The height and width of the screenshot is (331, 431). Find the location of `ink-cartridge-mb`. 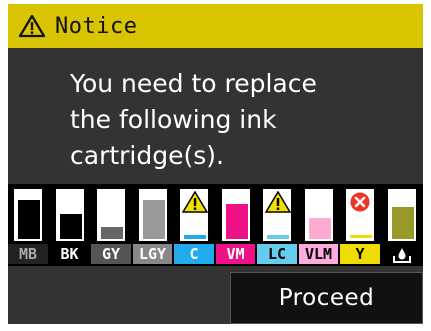

ink-cartridge-mb is located at coordinates (29, 216).